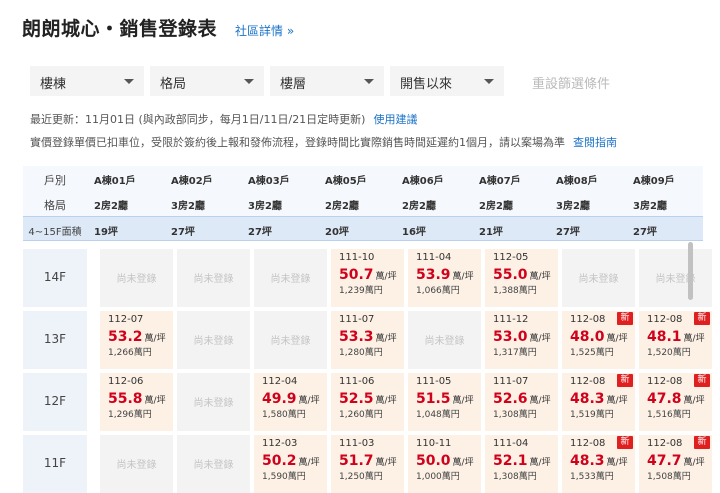 The image size is (720, 493). I want to click on unit-name: A棟09戶, so click(654, 181).